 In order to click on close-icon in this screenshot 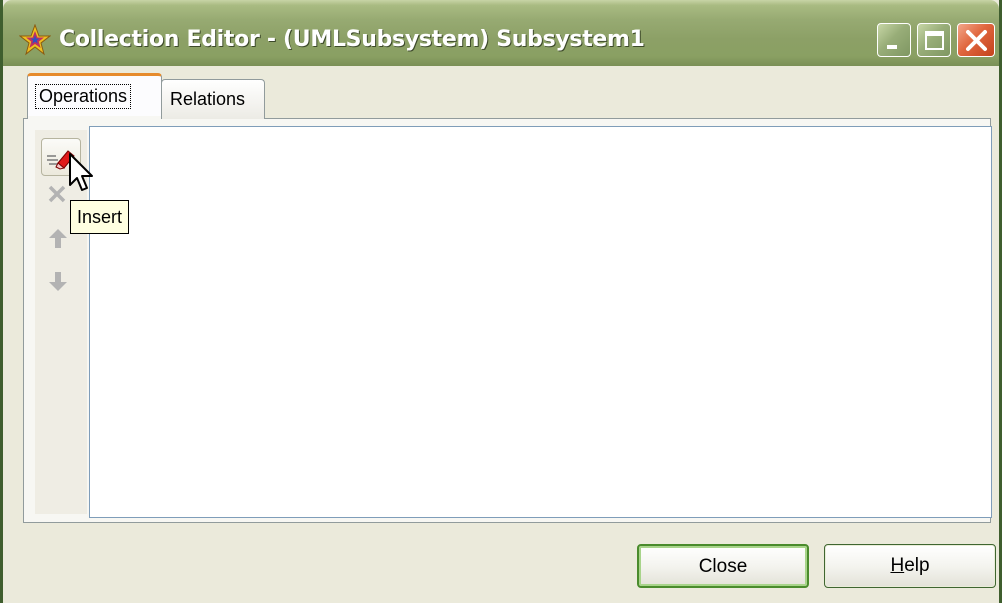, I will do `click(976, 40)`.